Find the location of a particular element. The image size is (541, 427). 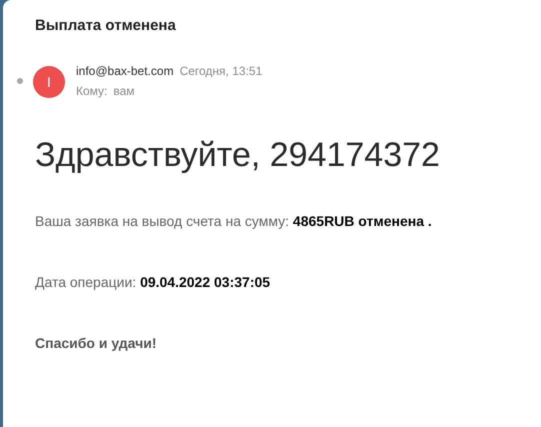

sender-avatar: I is located at coordinates (49, 82).